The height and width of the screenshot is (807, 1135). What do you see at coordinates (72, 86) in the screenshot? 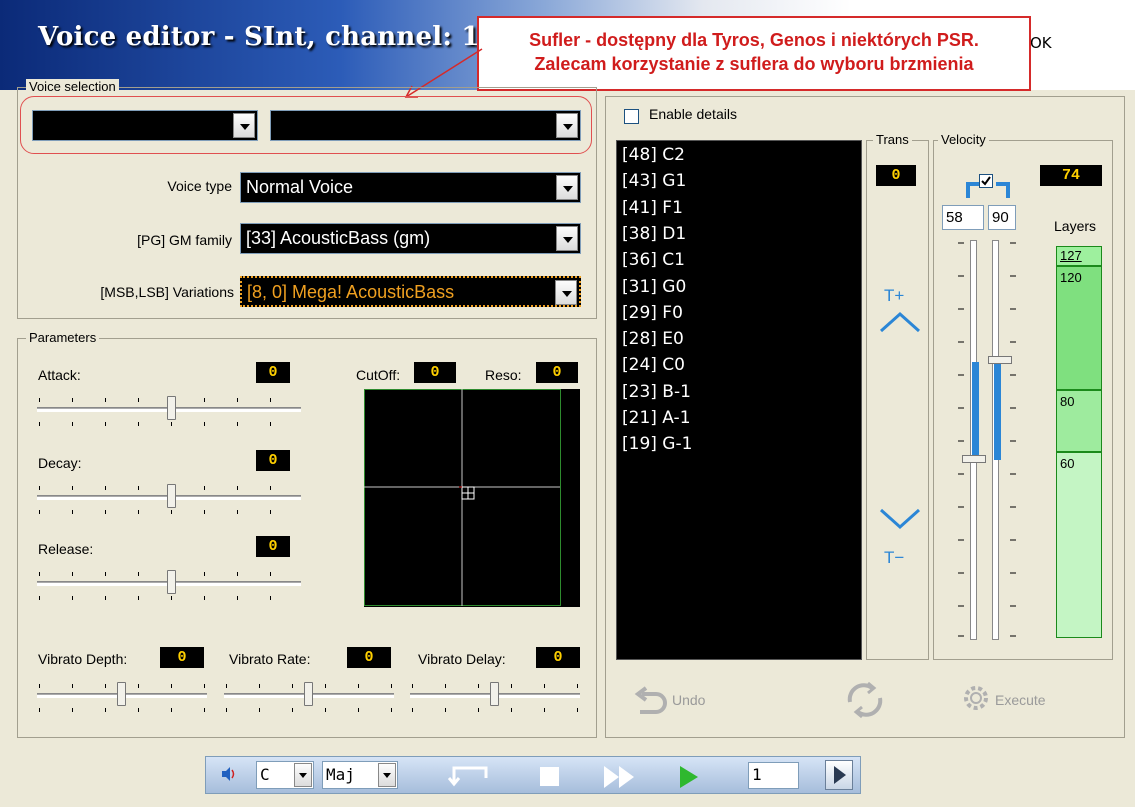
I see `voice-selection-label: Voice selection` at bounding box center [72, 86].